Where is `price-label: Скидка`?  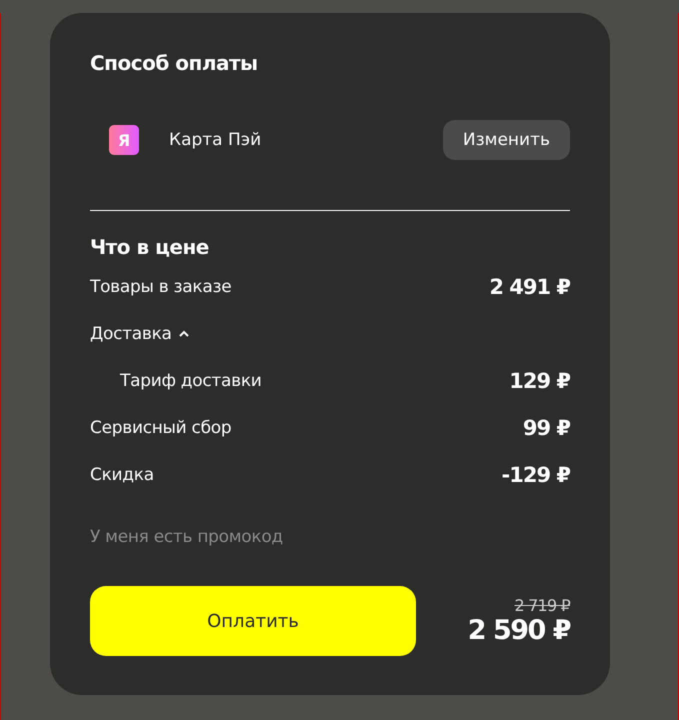 price-label: Скидка is located at coordinates (122, 474).